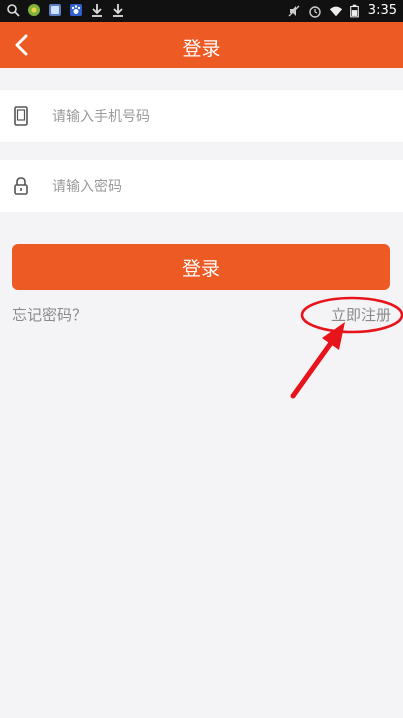  I want to click on status-left-icons, so click(65, 10).